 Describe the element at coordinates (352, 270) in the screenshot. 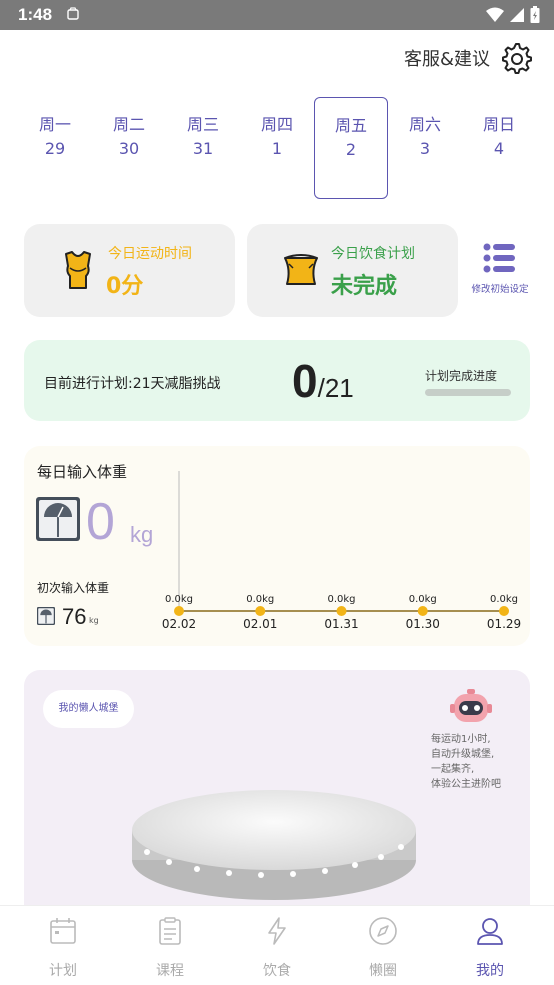

I see `diet-card: 今日饮食计划 未完成` at that location.